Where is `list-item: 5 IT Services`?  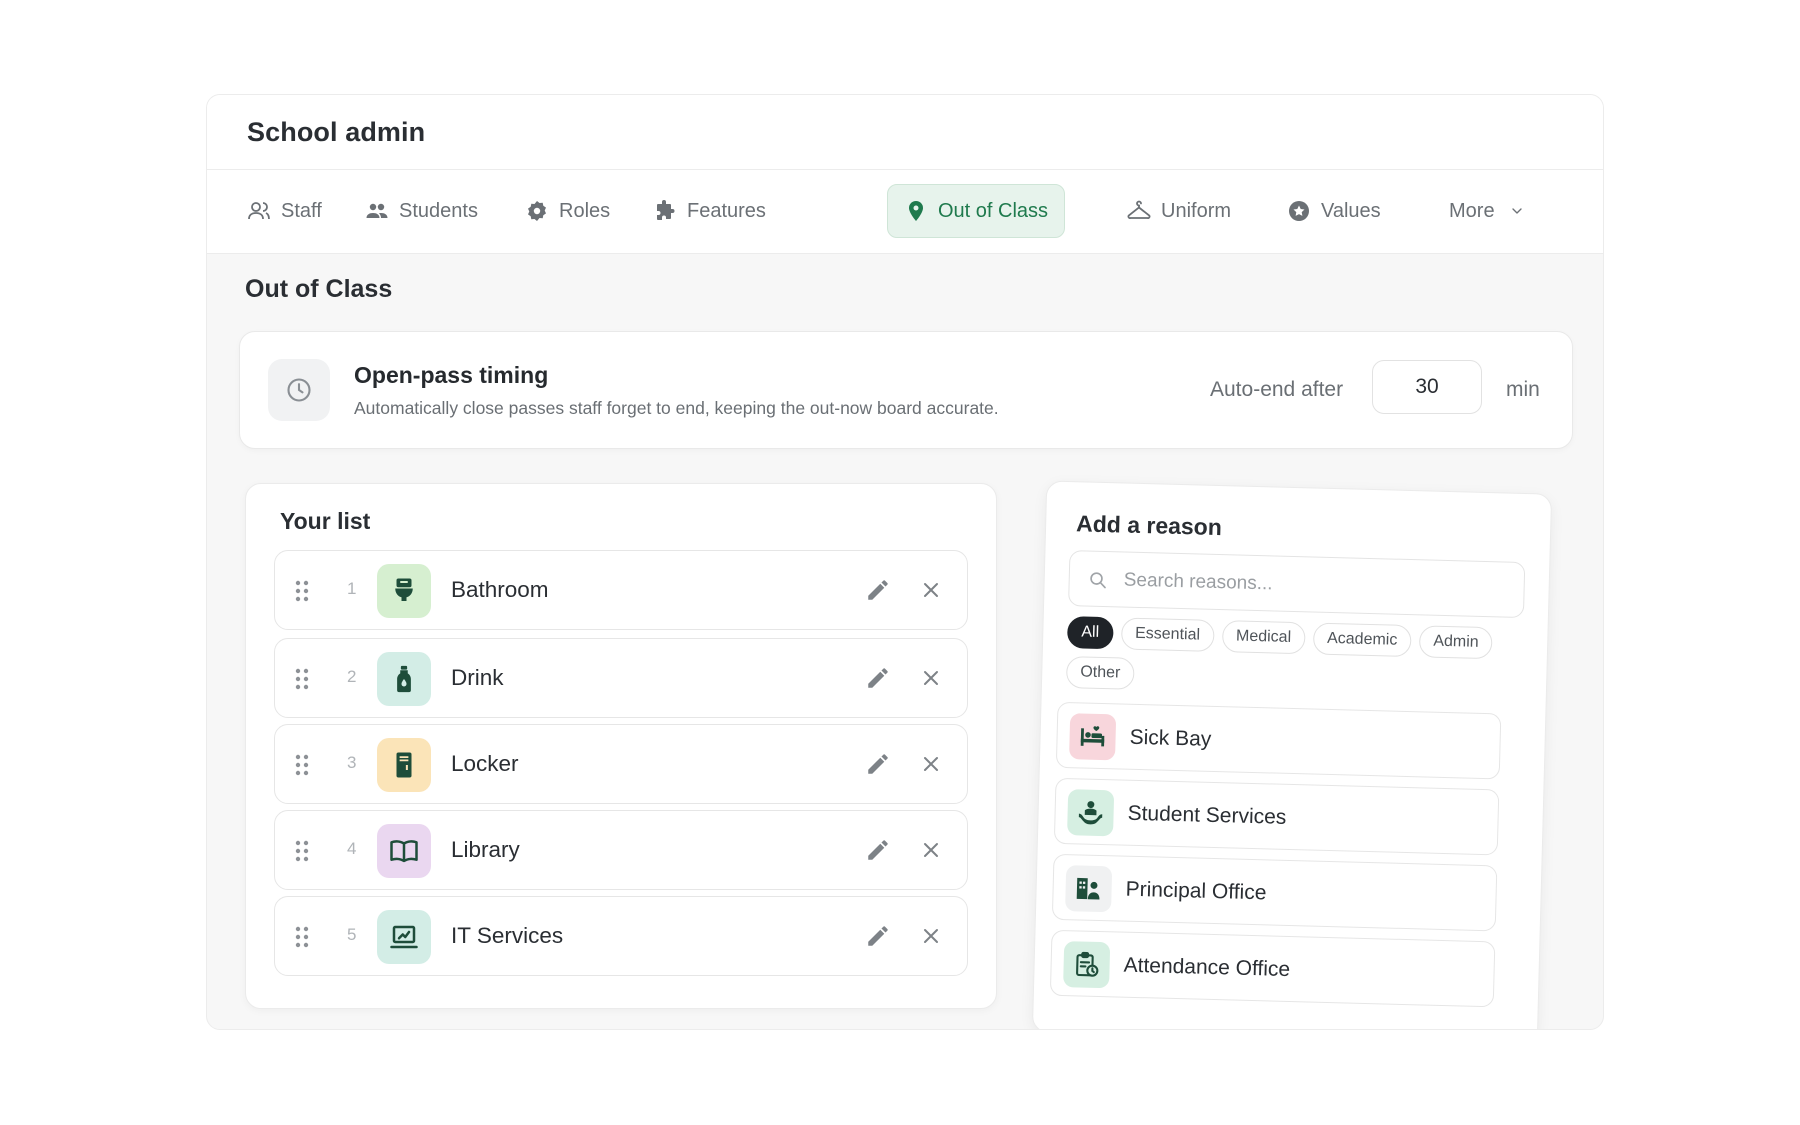 list-item: 5 IT Services is located at coordinates (621, 936).